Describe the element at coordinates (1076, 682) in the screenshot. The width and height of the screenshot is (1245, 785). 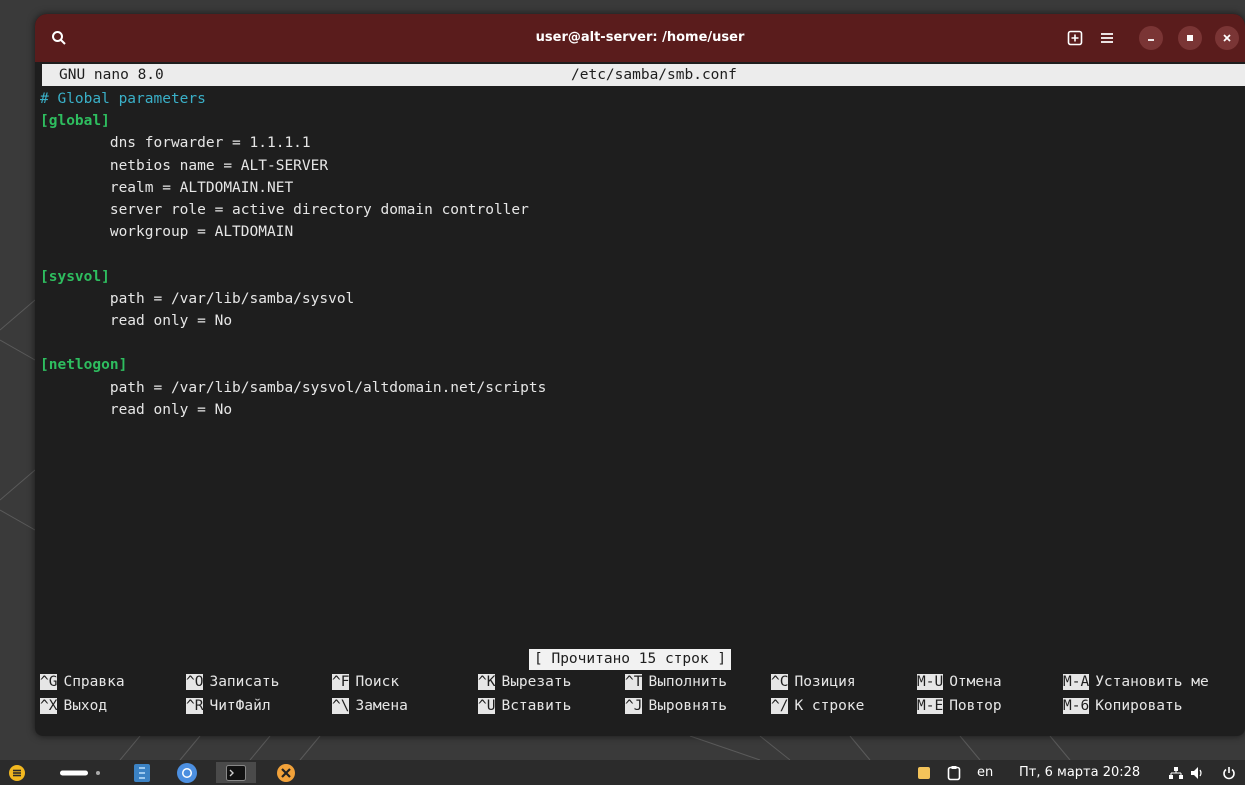
I see `shortcut-key: M-A` at that location.